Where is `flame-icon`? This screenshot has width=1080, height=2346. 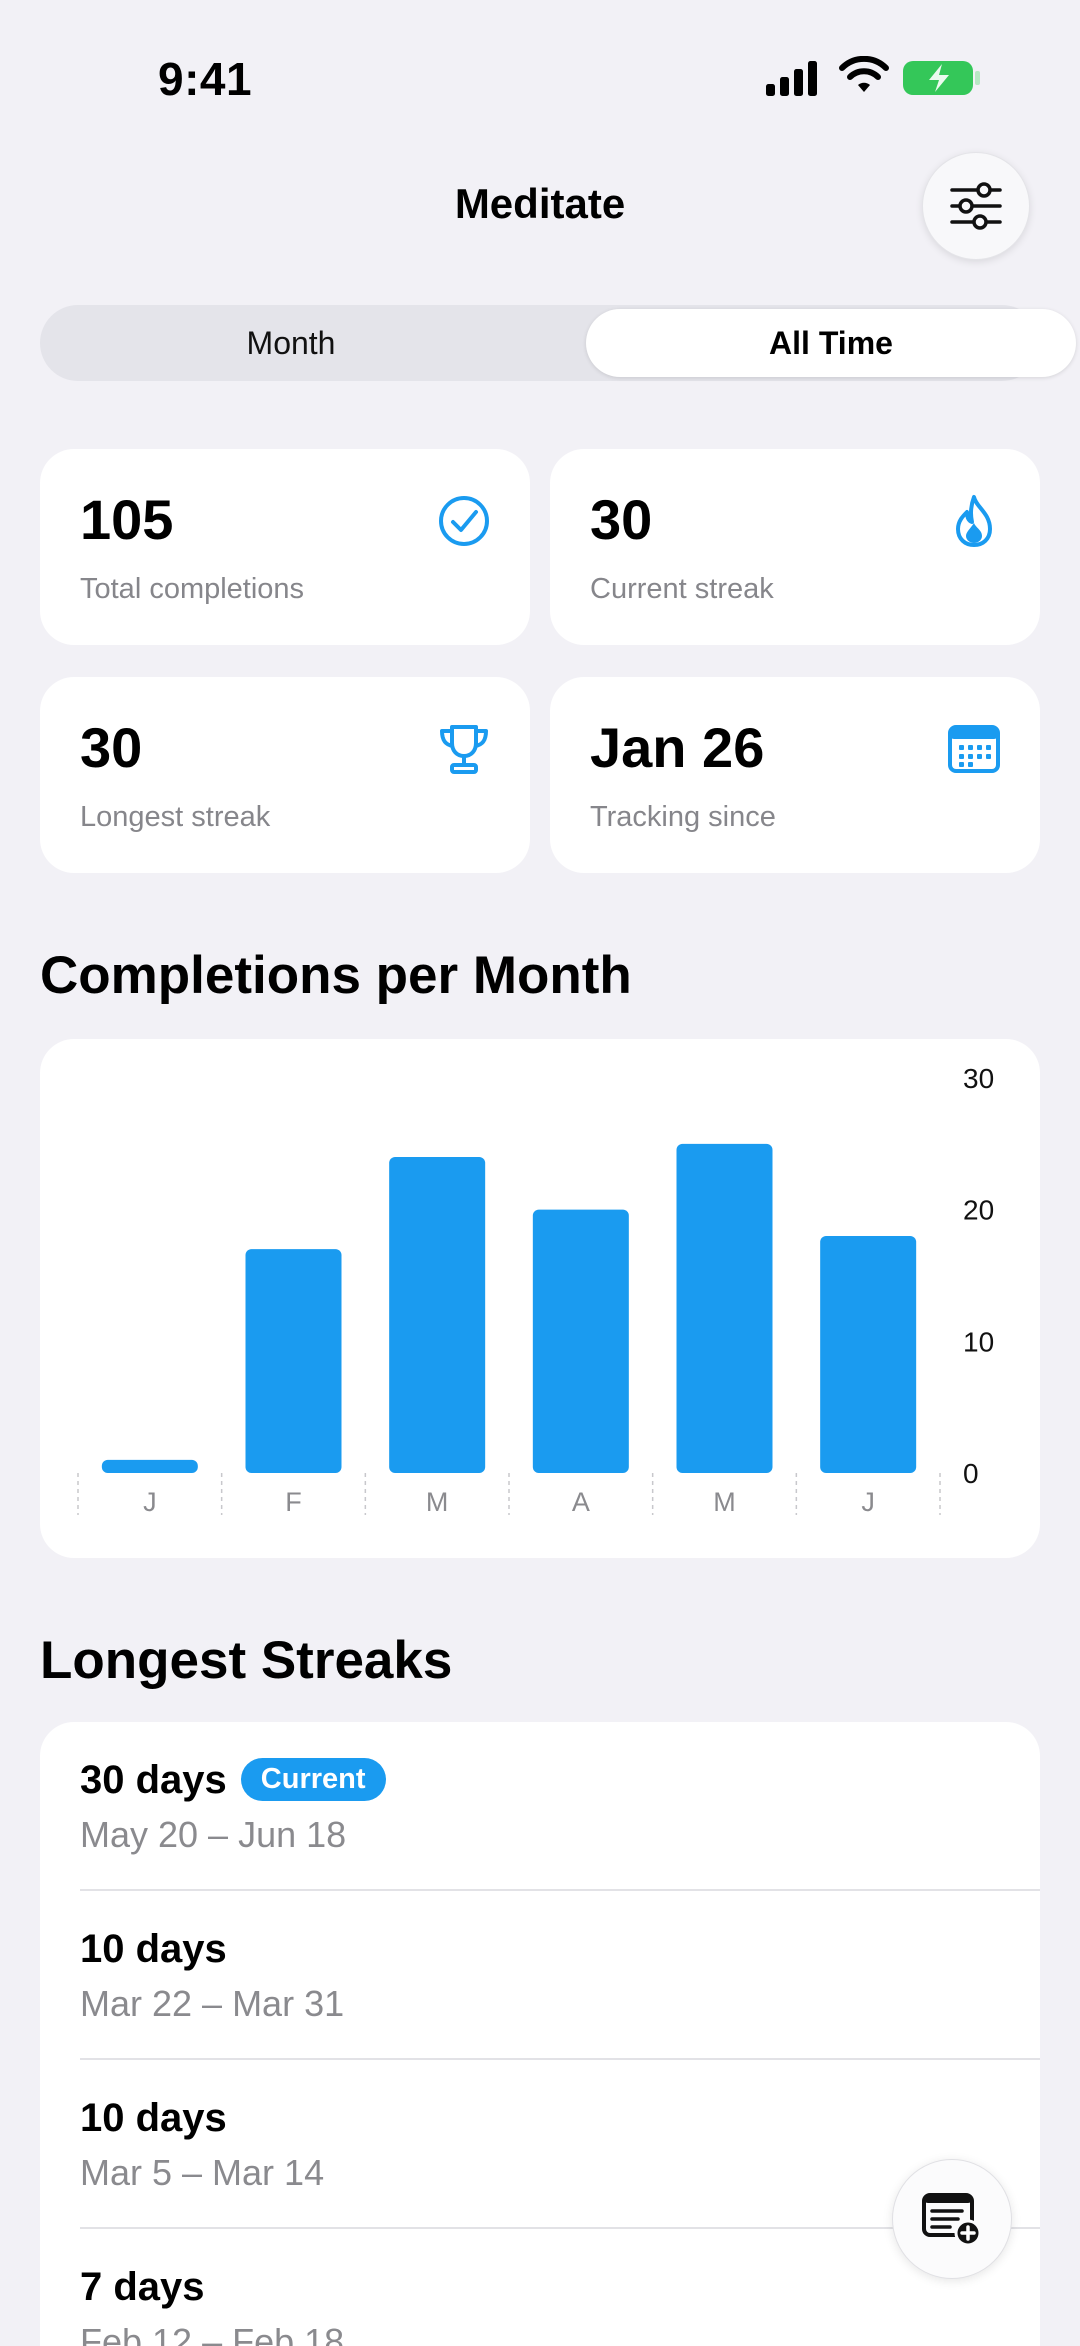
flame-icon is located at coordinates (974, 521).